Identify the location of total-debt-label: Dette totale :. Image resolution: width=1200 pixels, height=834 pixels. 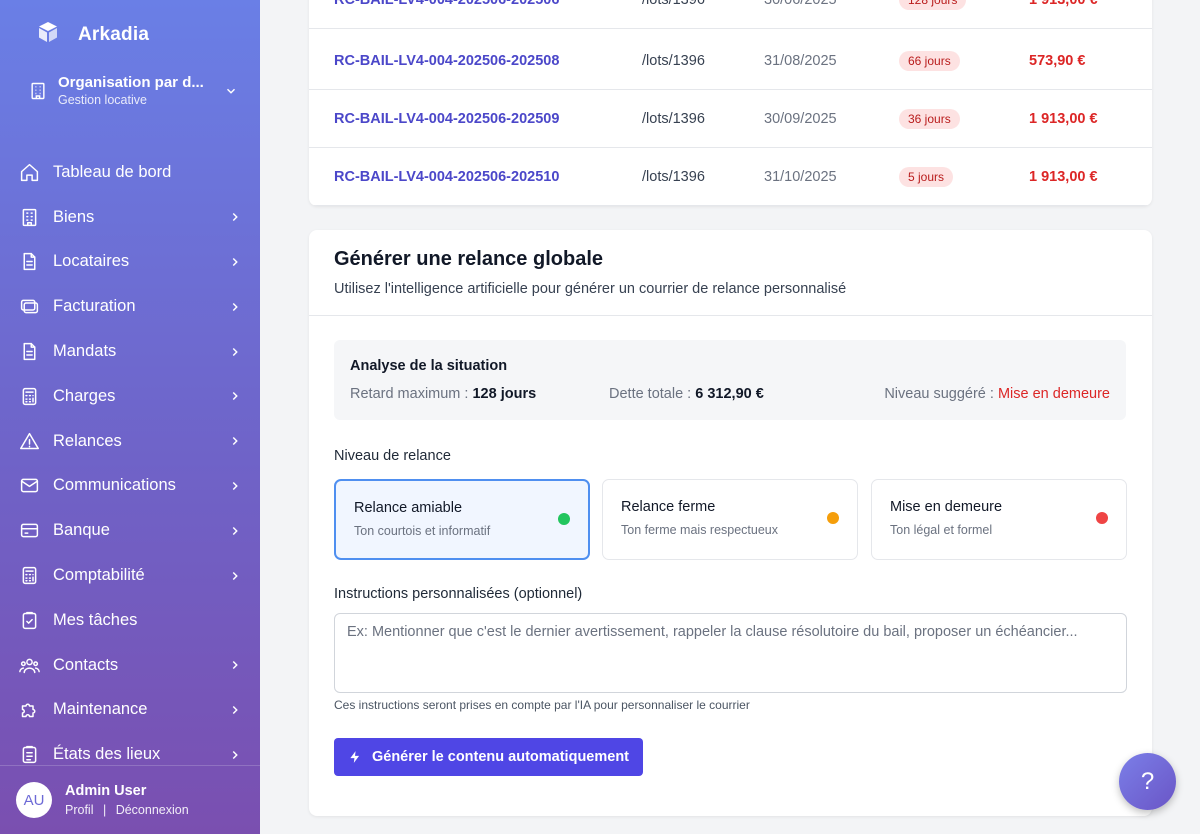
(650, 394).